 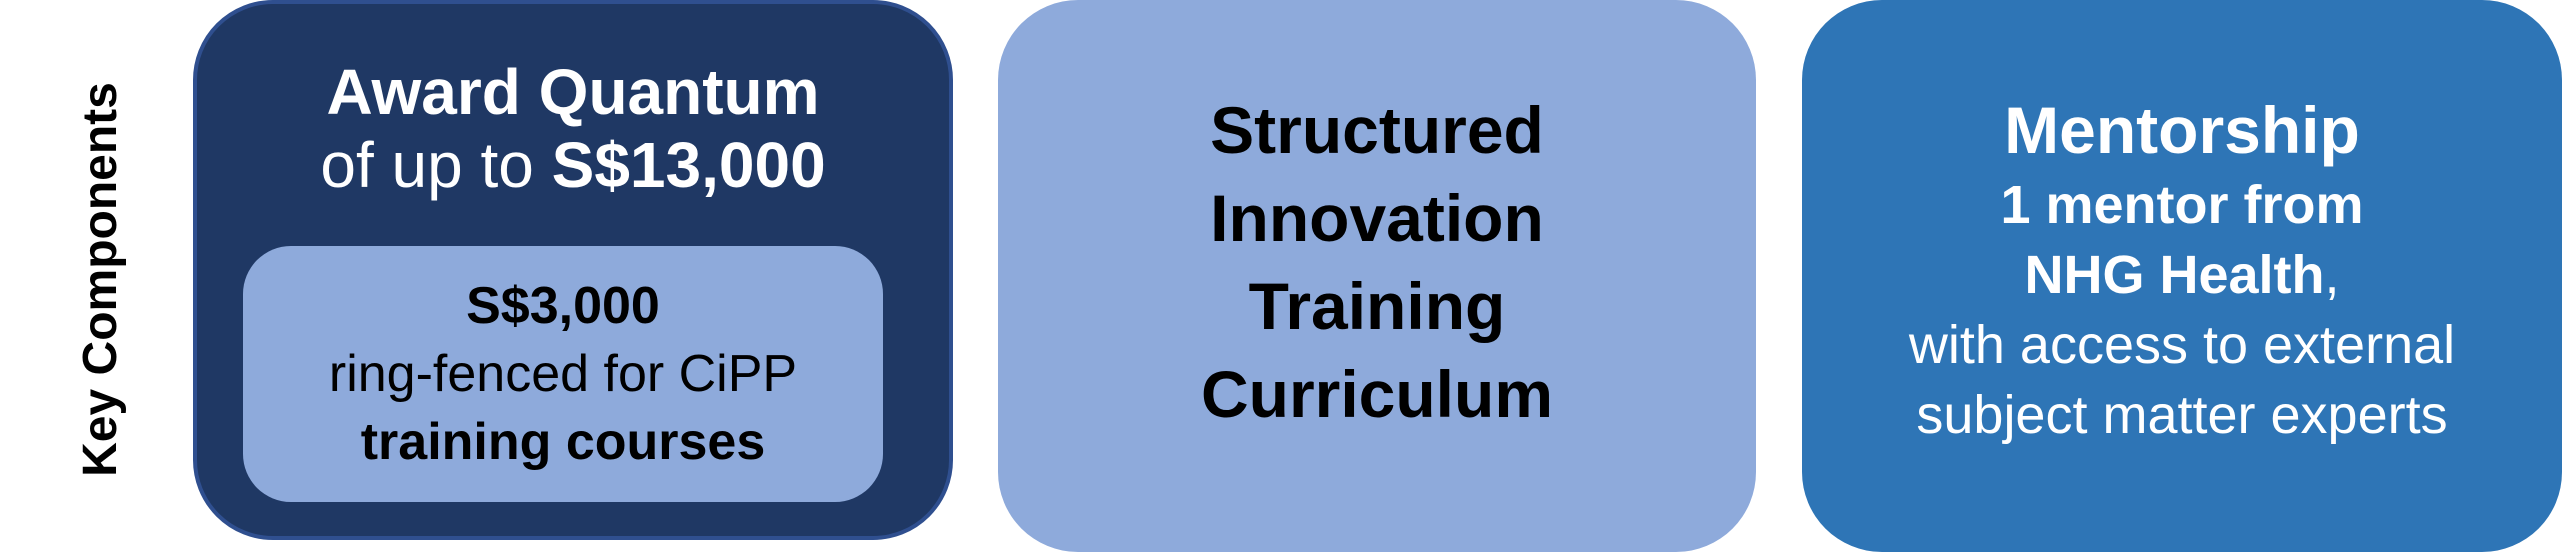 I want to click on award-quantum-prefix: of up to, so click(x=436, y=165).